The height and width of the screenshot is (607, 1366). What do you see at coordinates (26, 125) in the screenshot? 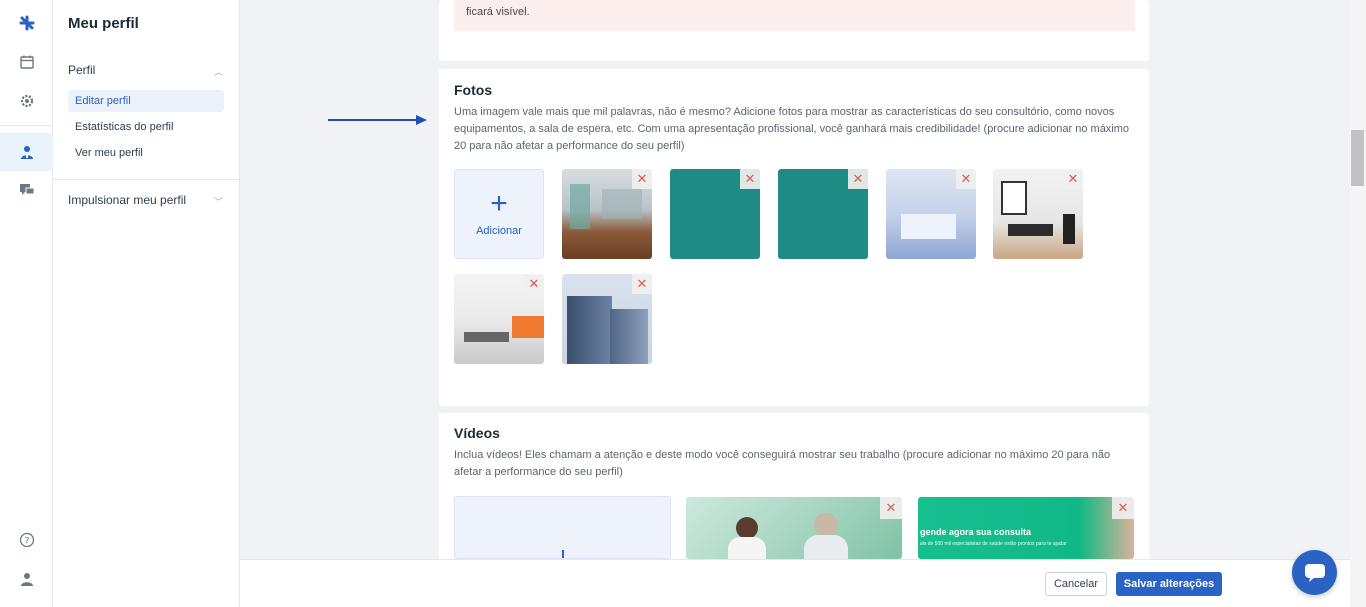
I see `rail-divider` at bounding box center [26, 125].